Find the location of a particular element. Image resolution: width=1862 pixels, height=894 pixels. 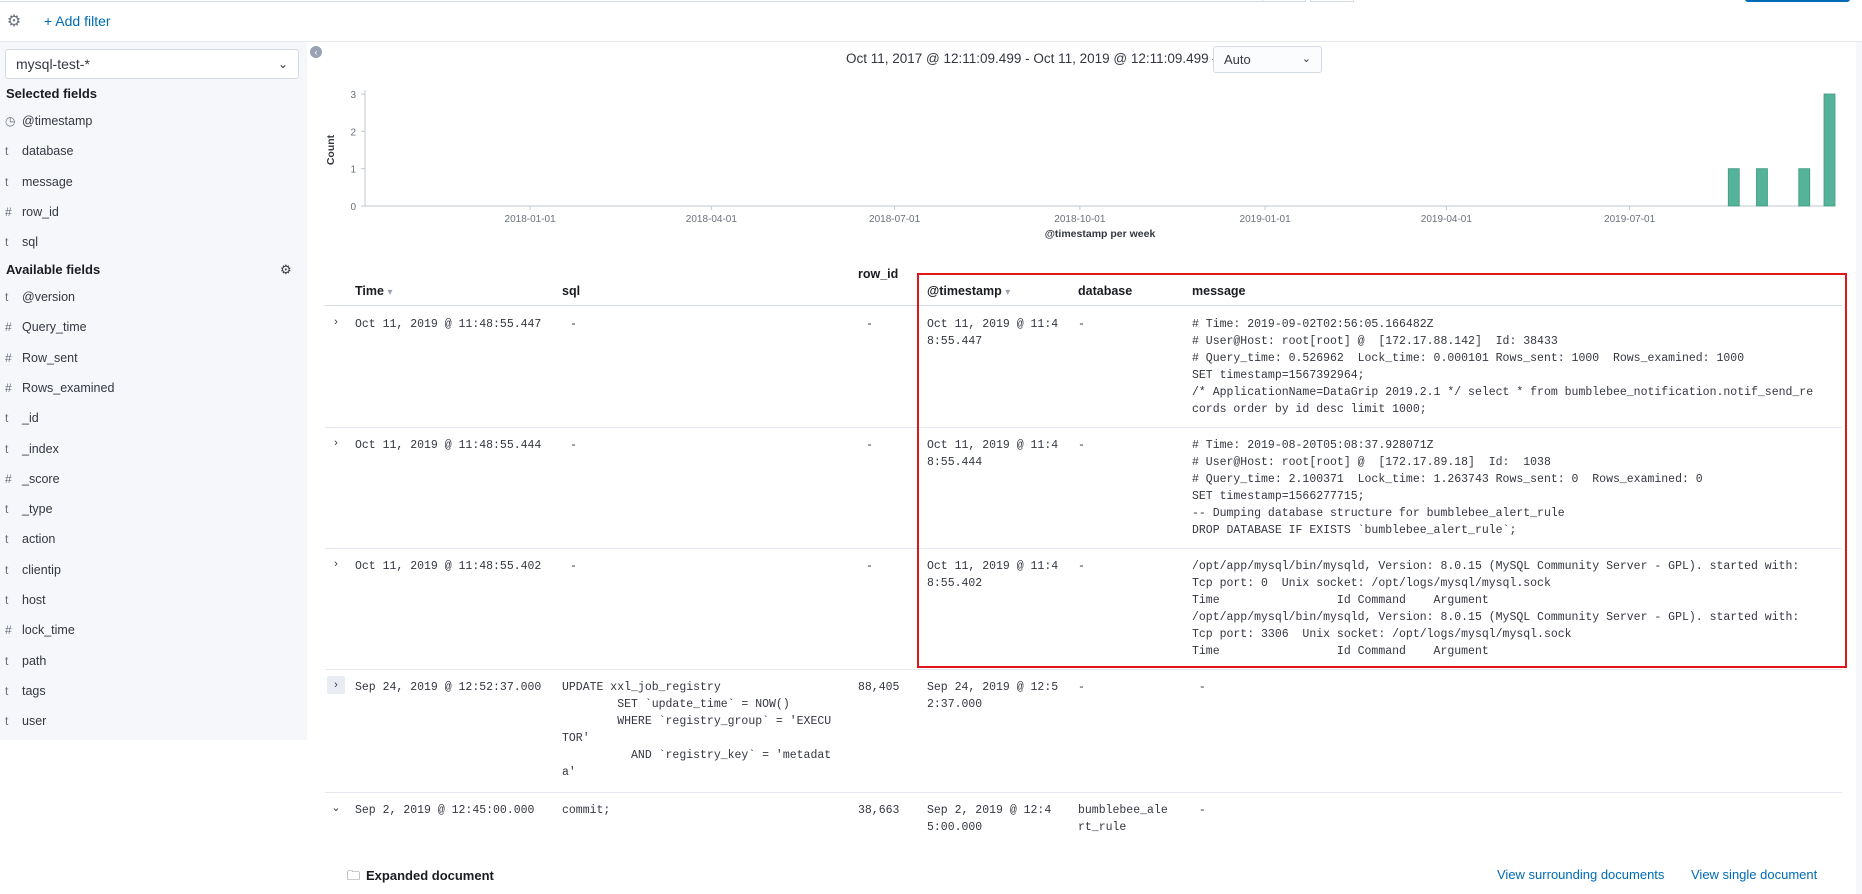

view-single-document-link: View single document is located at coordinates (1754, 874).